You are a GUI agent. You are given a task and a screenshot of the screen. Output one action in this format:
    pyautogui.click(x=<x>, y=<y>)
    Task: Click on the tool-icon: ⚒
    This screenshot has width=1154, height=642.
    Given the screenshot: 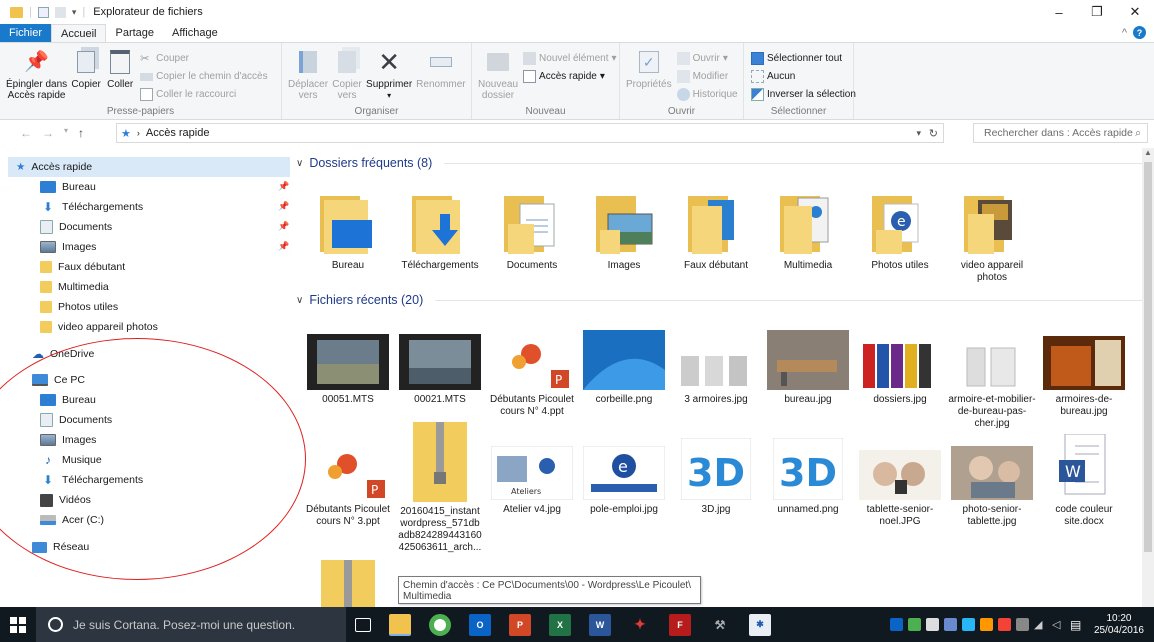 What is the action you would take?
    pyautogui.click(x=720, y=625)
    